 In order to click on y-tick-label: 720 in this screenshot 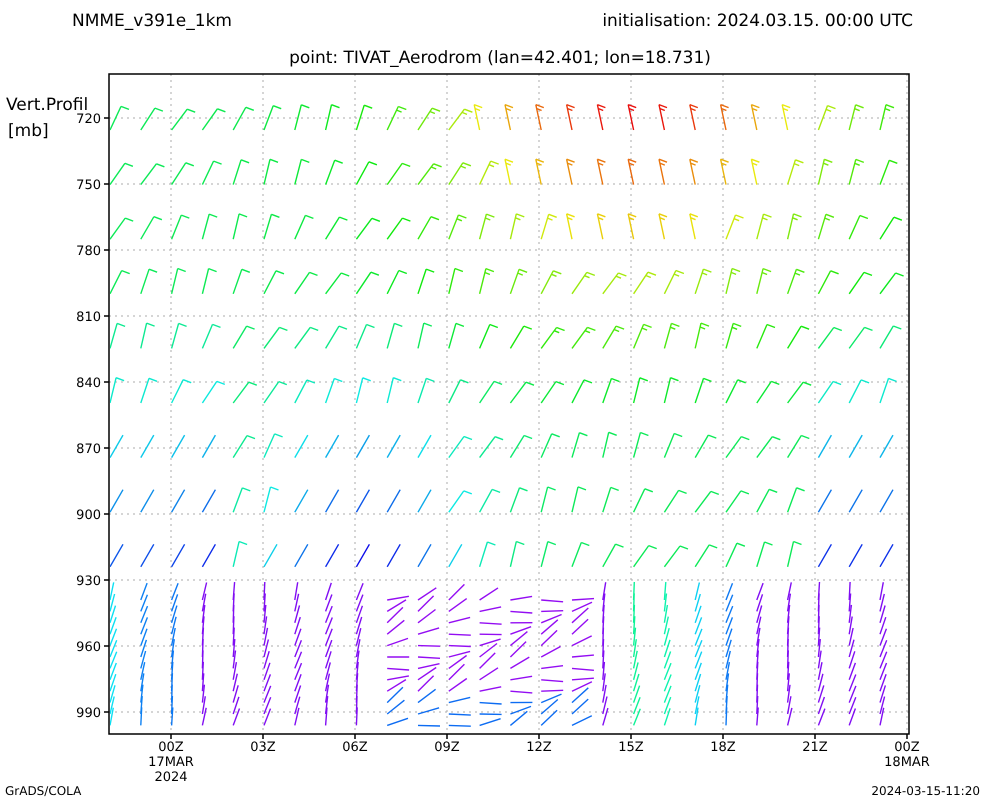, I will do `click(88, 119)`.